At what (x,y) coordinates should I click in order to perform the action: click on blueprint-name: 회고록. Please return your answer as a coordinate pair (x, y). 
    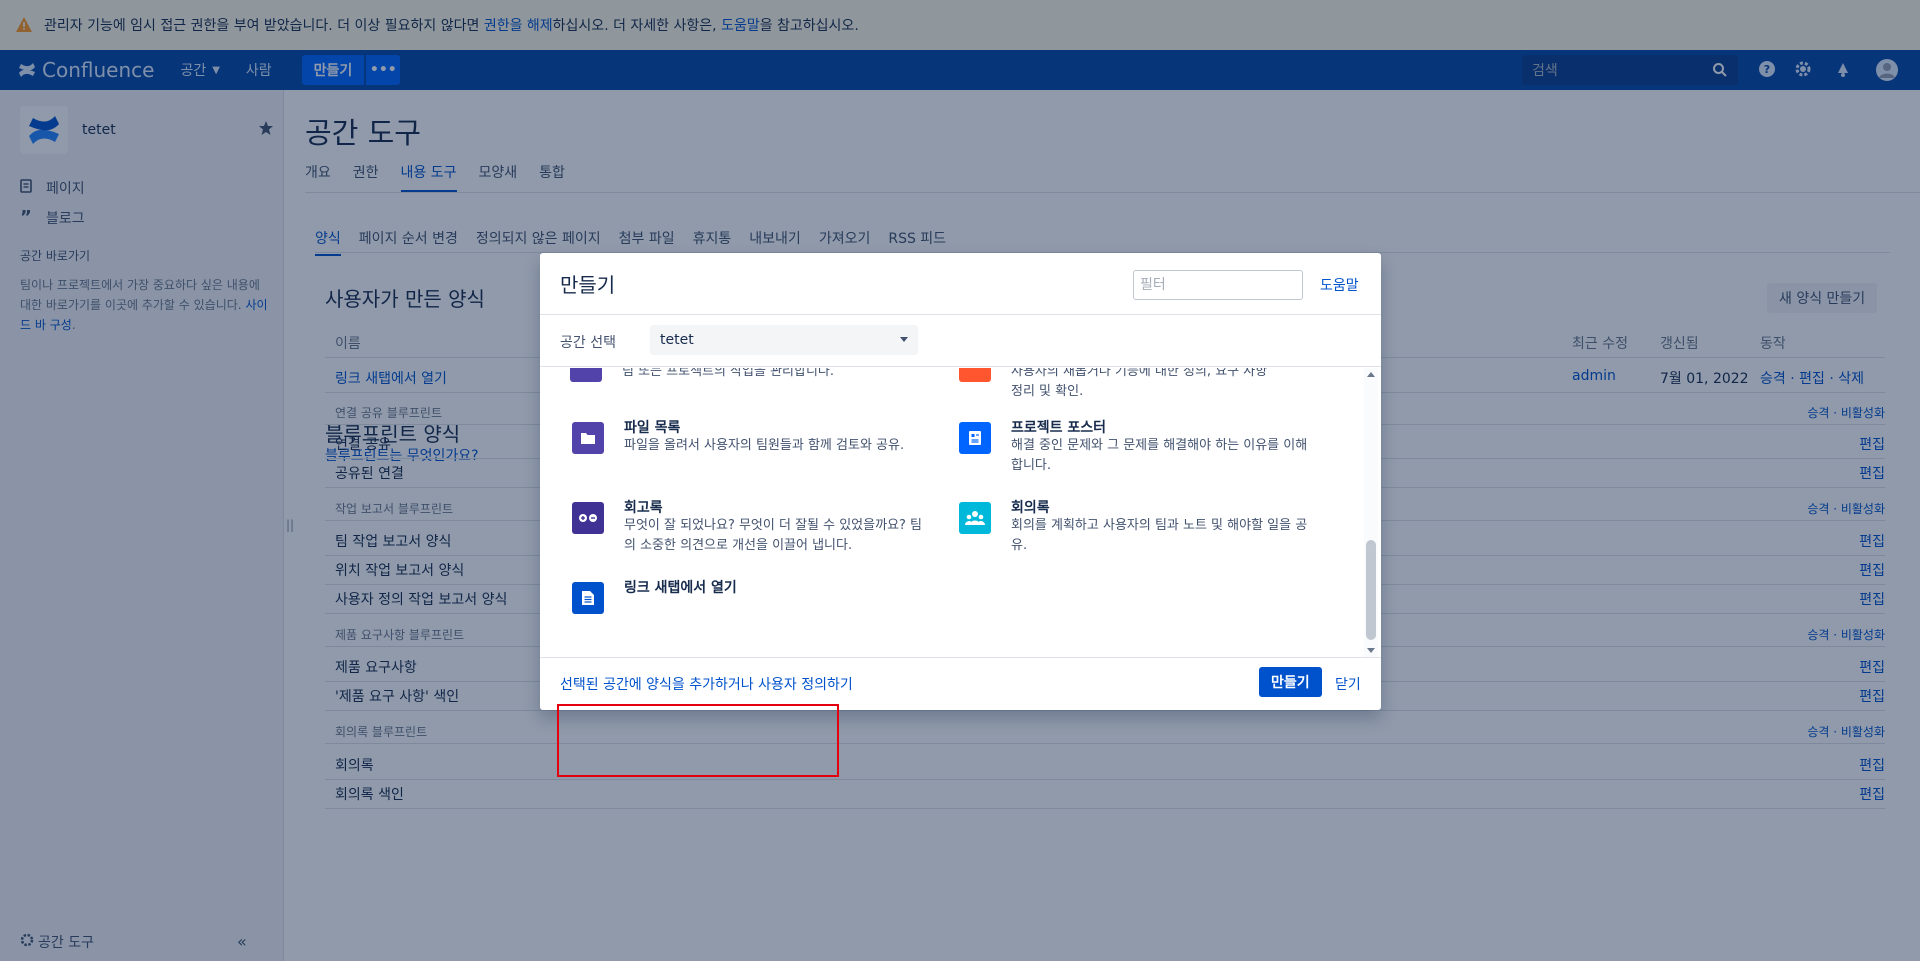
    Looking at the image, I should click on (643, 508).